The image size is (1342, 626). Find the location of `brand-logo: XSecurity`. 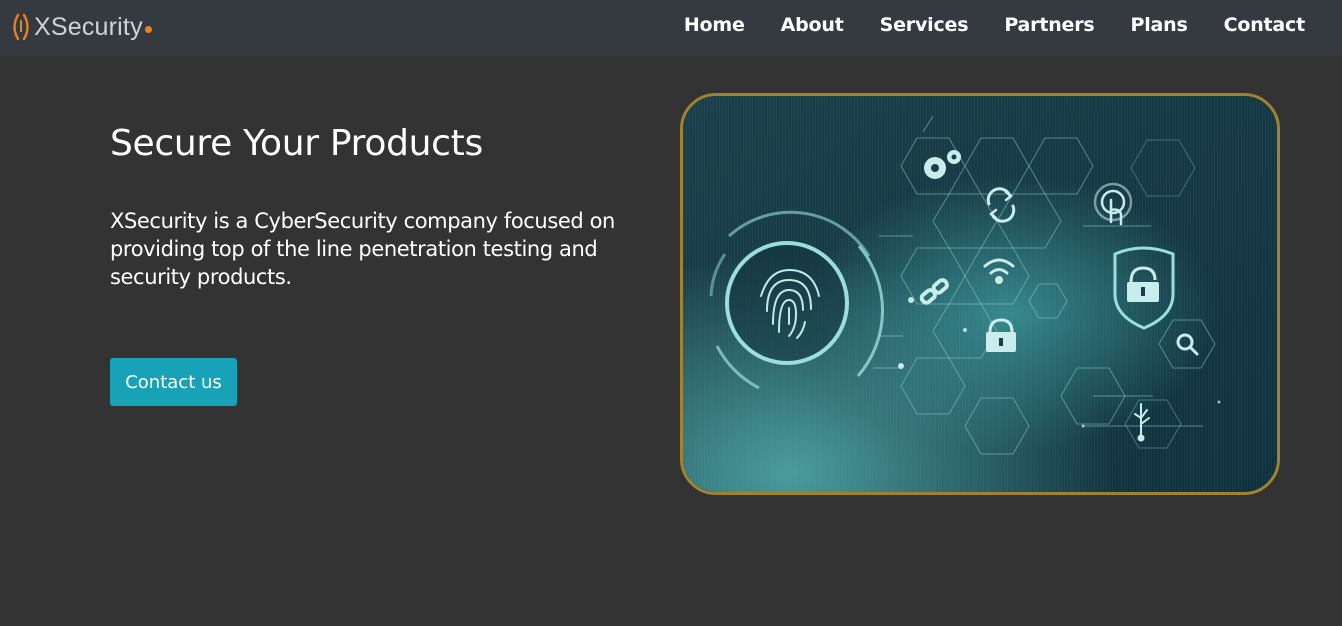

brand-logo: XSecurity is located at coordinates (81, 27).